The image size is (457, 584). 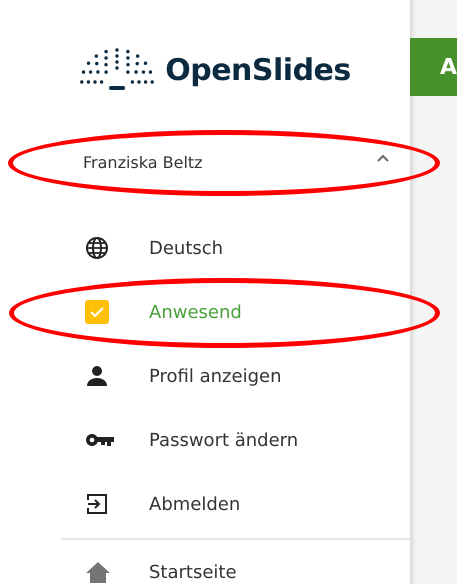 I want to click on nav-item: Startseite, so click(x=205, y=562).